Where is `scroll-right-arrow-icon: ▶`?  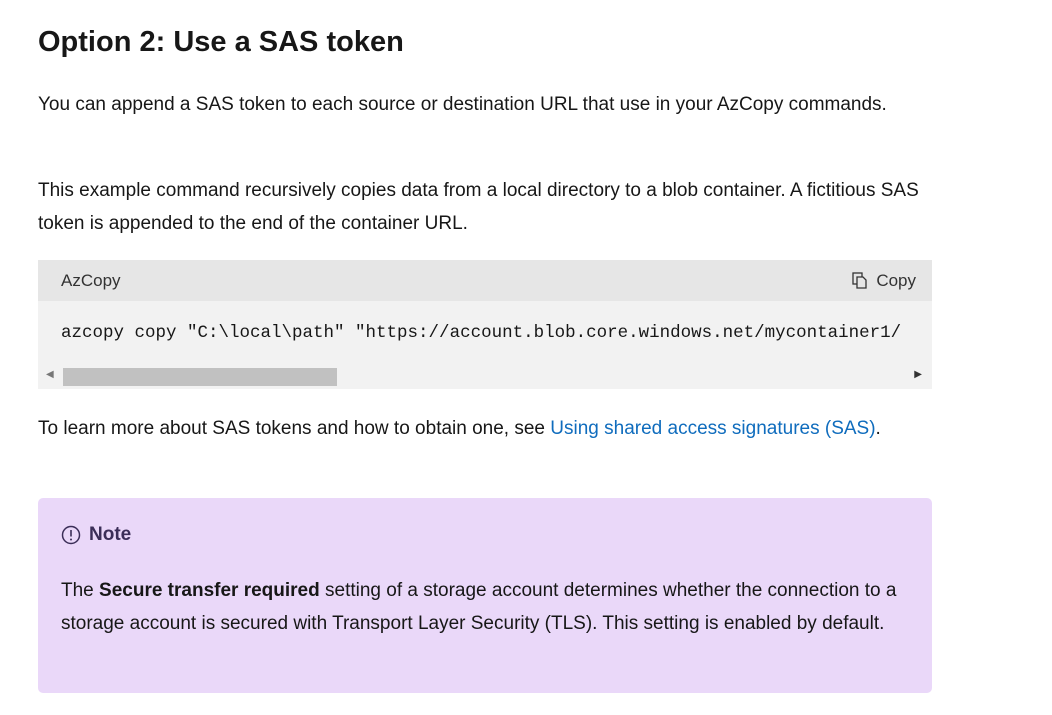
scroll-right-arrow-icon: ▶ is located at coordinates (918, 374).